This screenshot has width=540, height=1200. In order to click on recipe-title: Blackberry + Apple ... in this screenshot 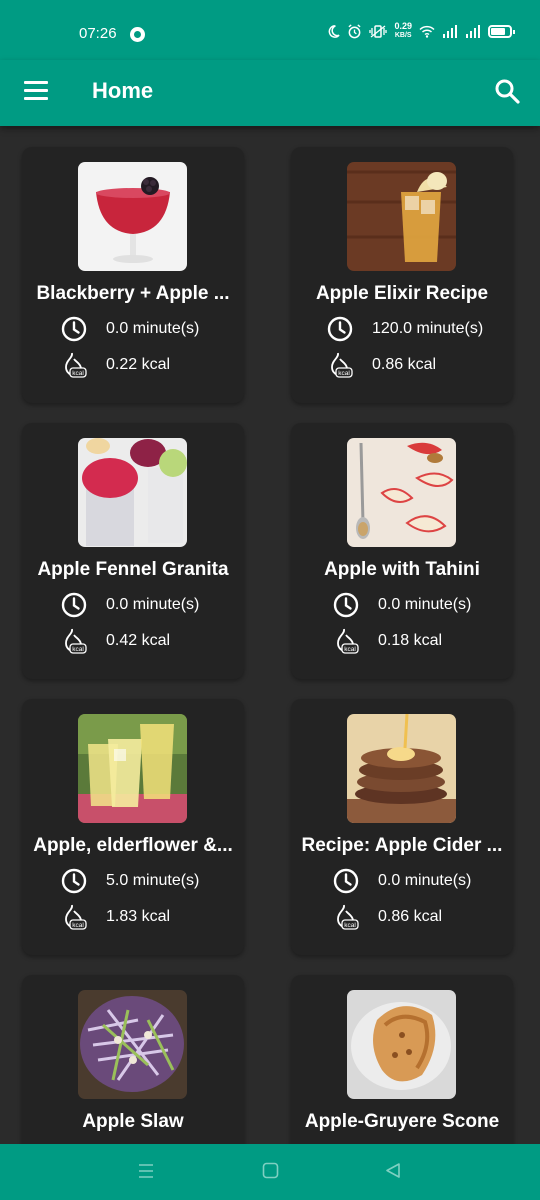, I will do `click(133, 293)`.